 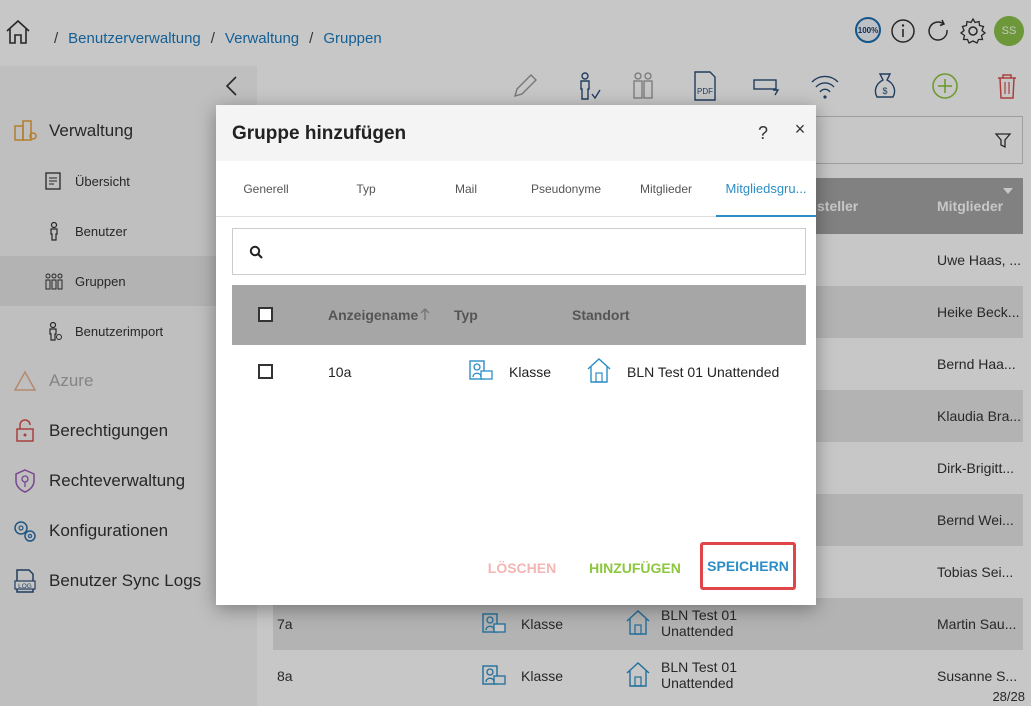 What do you see at coordinates (601, 315) in the screenshot?
I see `column-header-standort: Standort` at bounding box center [601, 315].